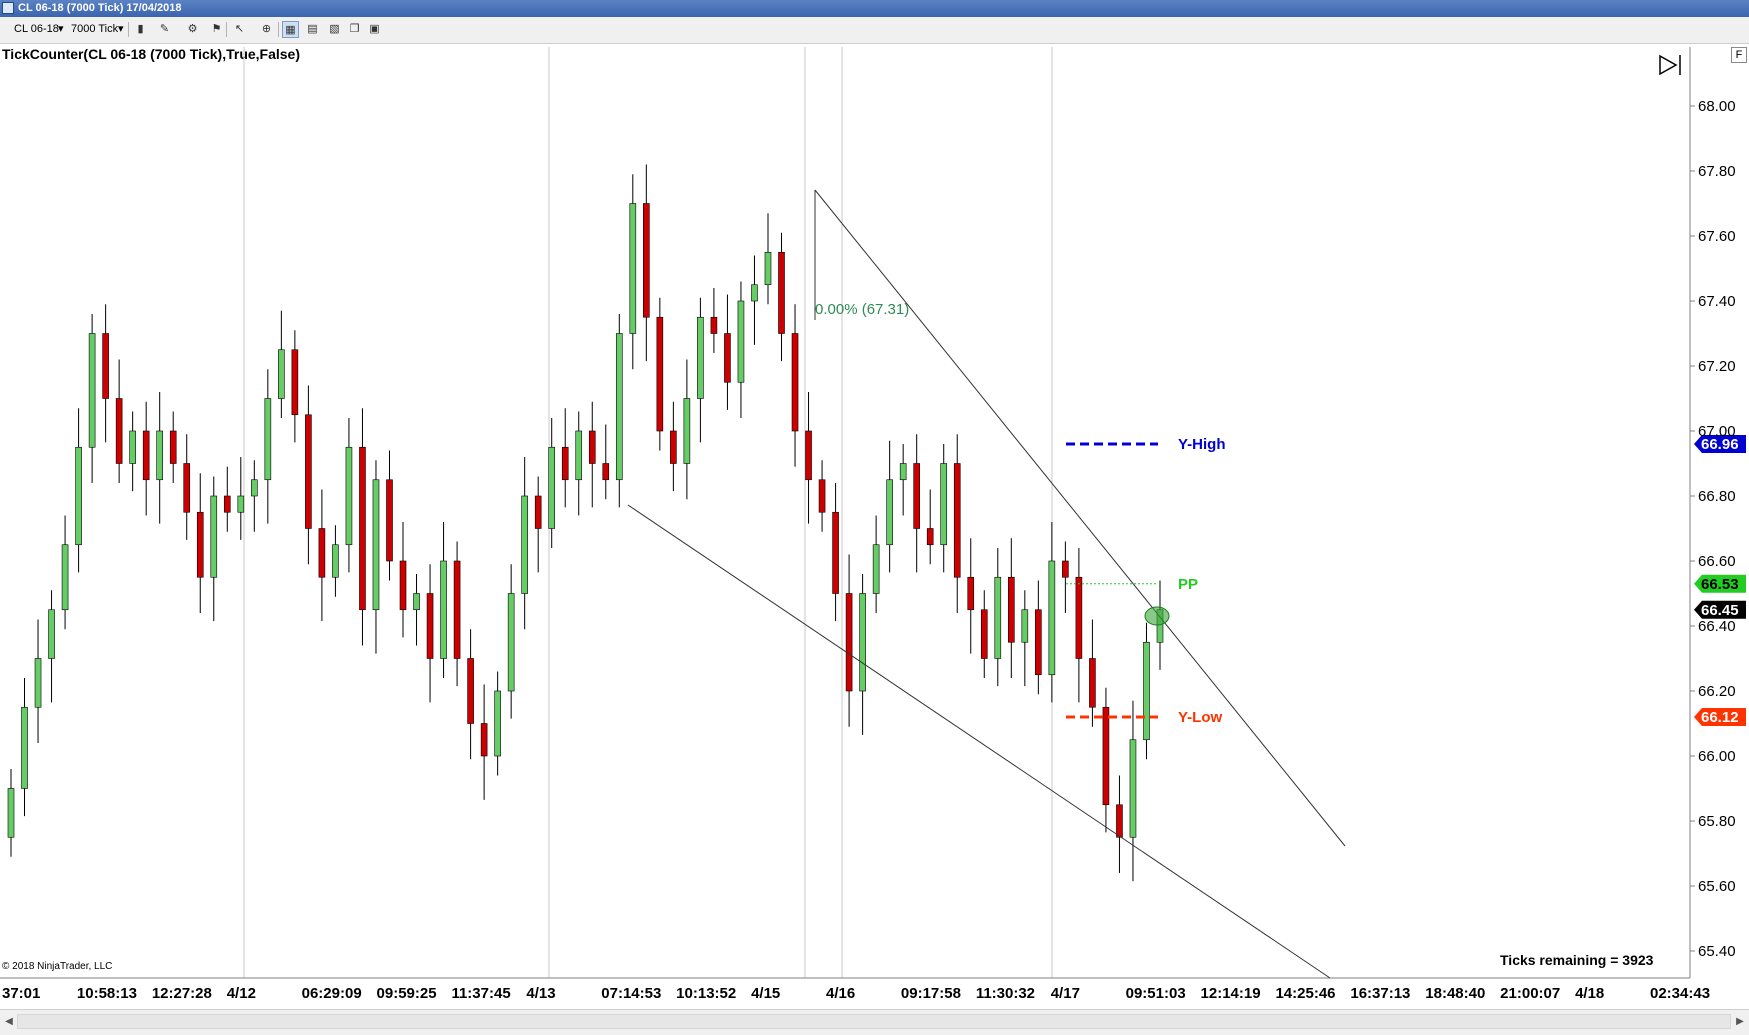 This screenshot has width=1749, height=1035. I want to click on x-tick-label: 16:37:13, so click(1380, 993).